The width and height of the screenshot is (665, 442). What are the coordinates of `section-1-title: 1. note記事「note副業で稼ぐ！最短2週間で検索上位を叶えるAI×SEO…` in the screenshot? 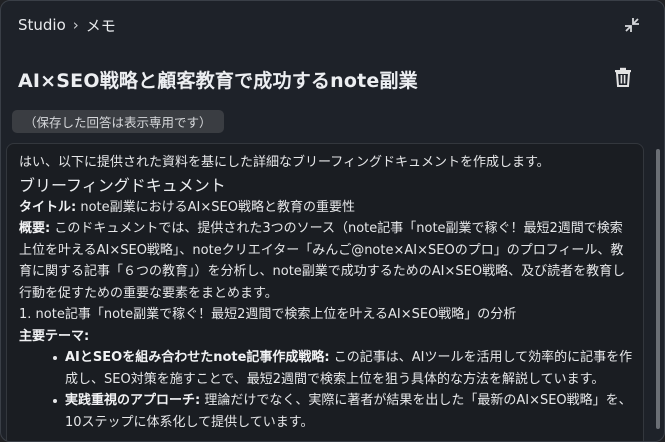 It's located at (268, 314).